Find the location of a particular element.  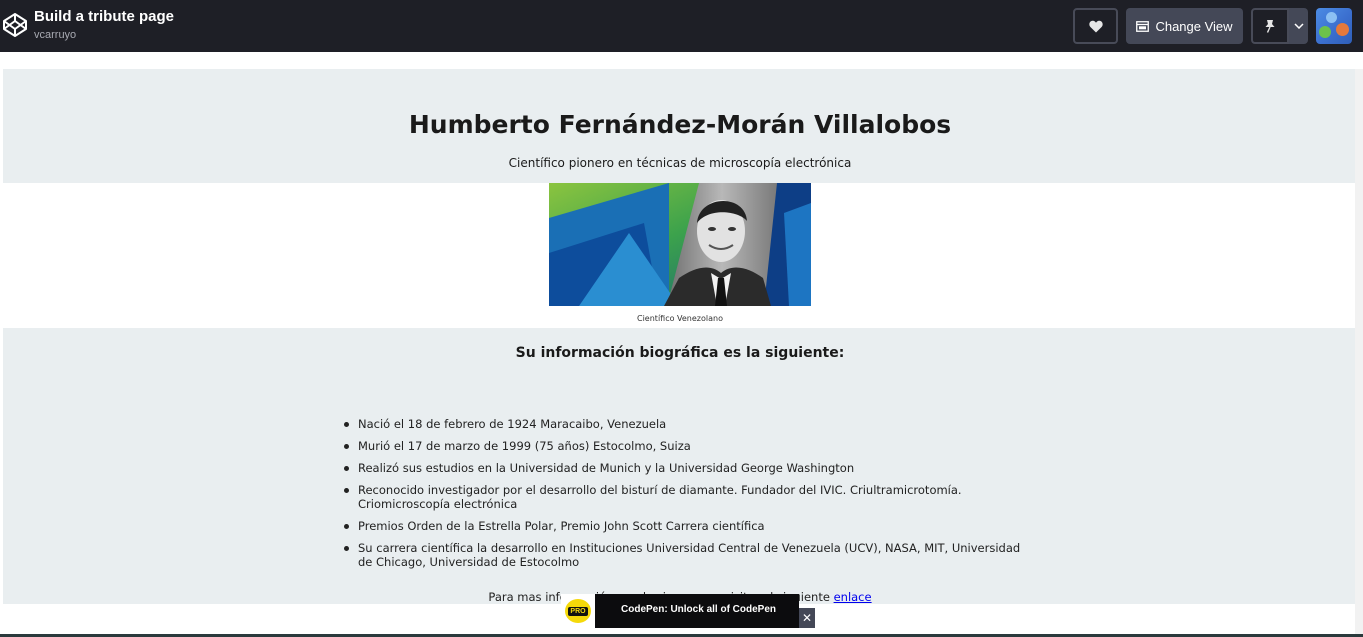

image-caption: Científico Venezolano is located at coordinates (680, 318).